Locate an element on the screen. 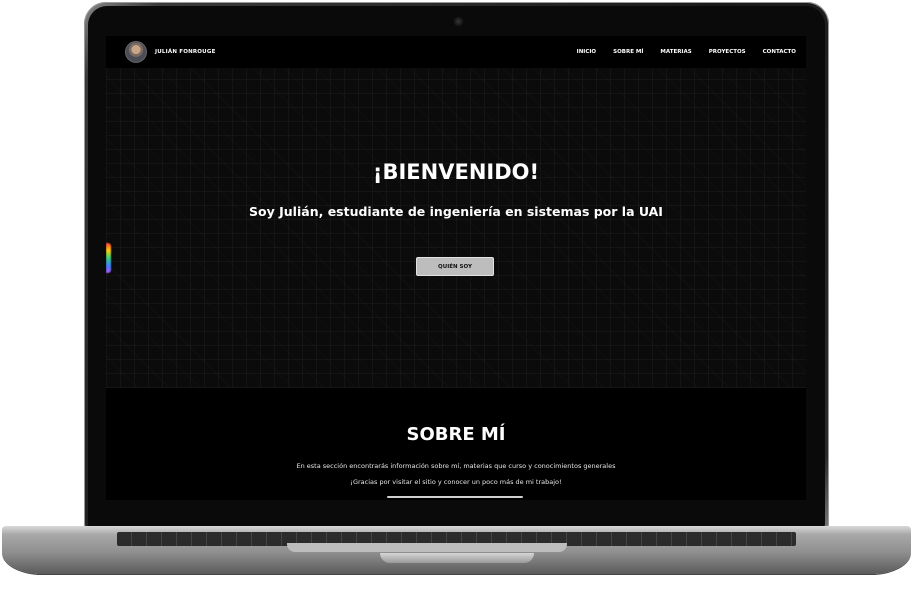  nav-link-proyectos: PROYECTOS is located at coordinates (727, 52).